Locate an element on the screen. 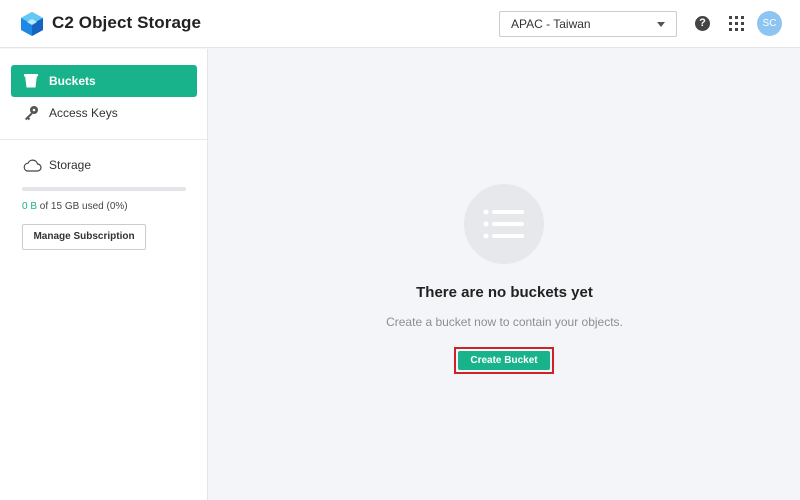  storage-used-value: 0 B is located at coordinates (30, 206).